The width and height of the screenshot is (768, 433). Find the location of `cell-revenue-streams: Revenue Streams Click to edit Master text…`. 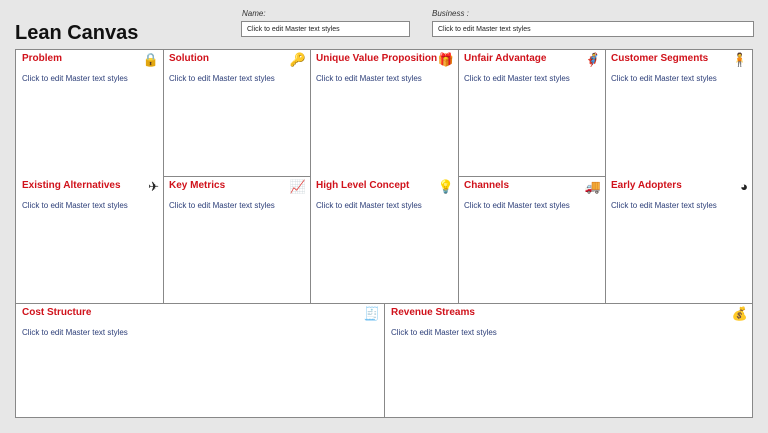

cell-revenue-streams: Revenue Streams Click to edit Master text… is located at coordinates (568, 361).